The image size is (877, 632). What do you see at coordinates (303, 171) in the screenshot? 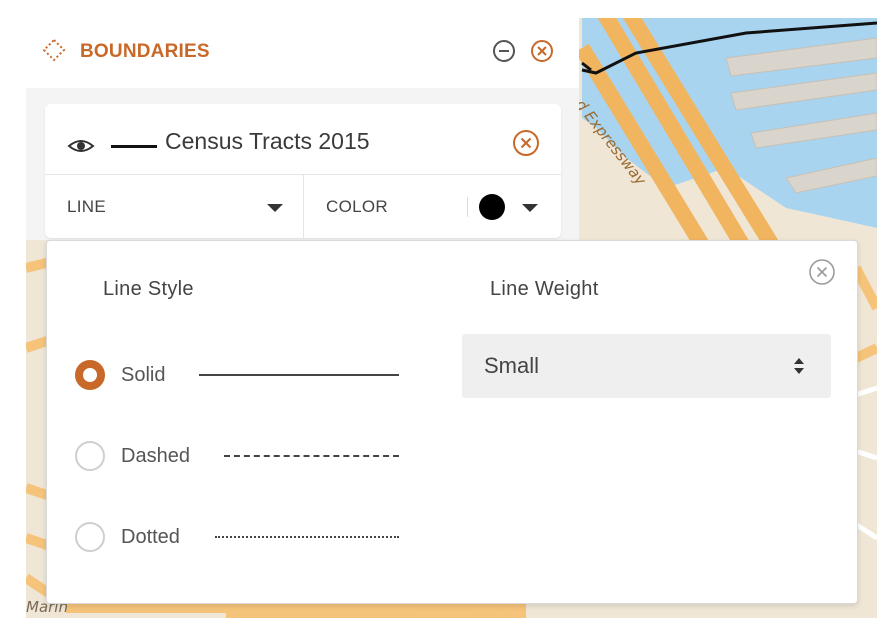
I see `layer-card: Census Tracts 2015 LINE COLOR` at bounding box center [303, 171].